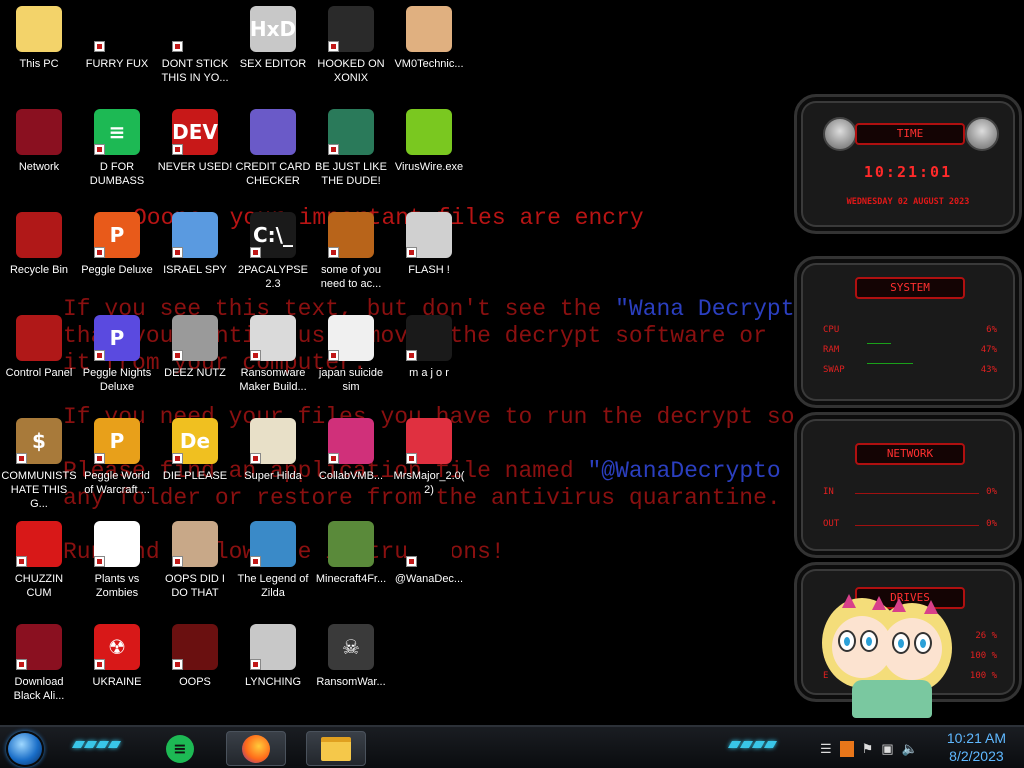  Describe the element at coordinates (96, 745) in the screenshot. I see `taskbar-decoration` at that location.